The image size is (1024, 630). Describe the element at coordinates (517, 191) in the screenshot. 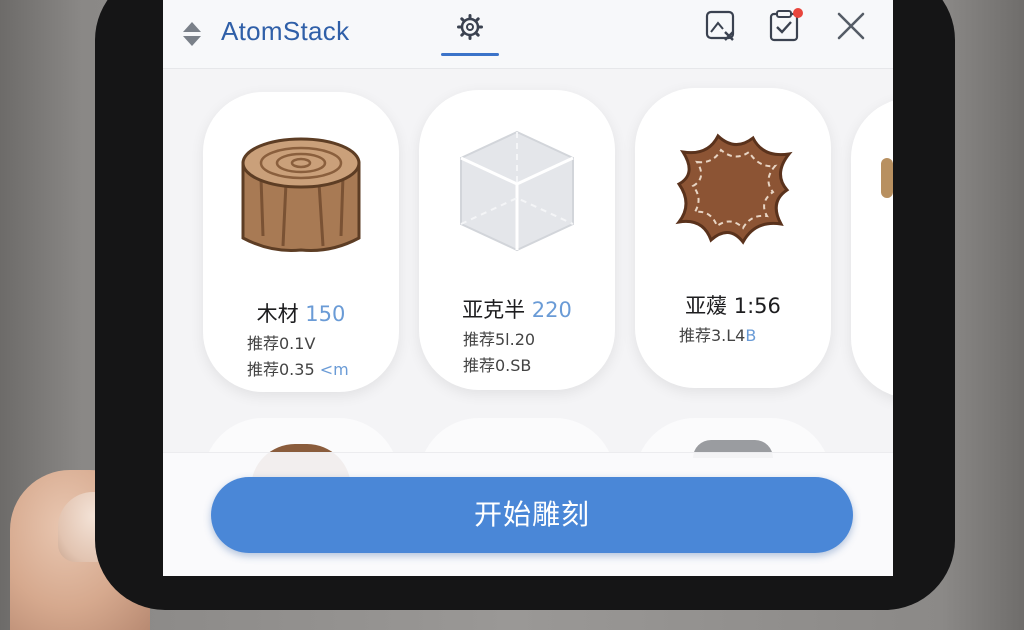

I see `acrylic-cube-icon` at that location.